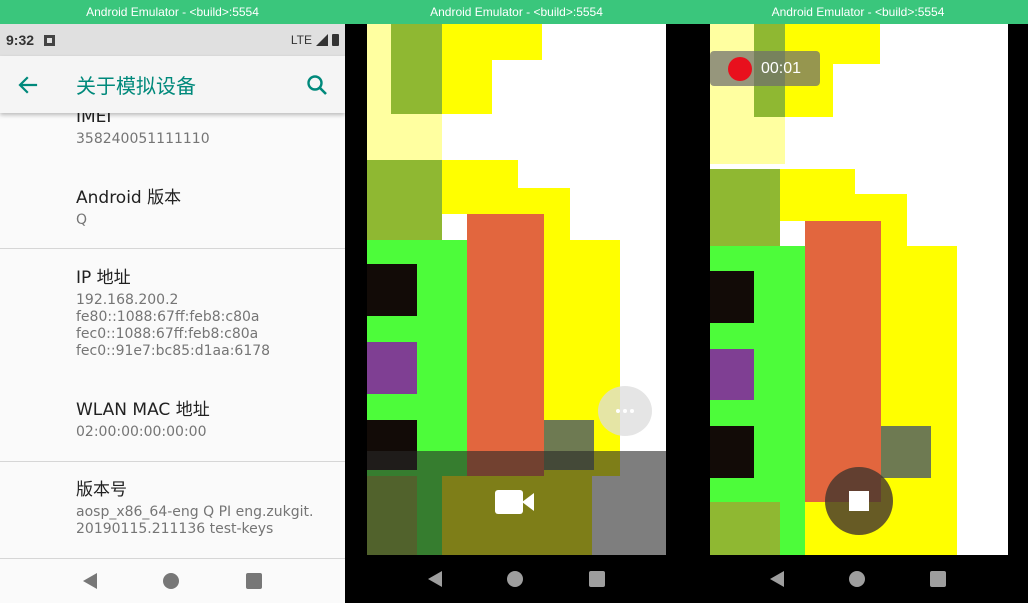  Describe the element at coordinates (20, 40) in the screenshot. I see `status-time: 9:32` at that location.